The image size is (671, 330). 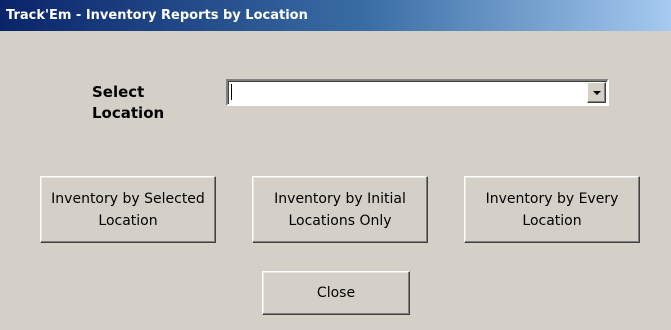 I want to click on close-button: Close, so click(x=336, y=293).